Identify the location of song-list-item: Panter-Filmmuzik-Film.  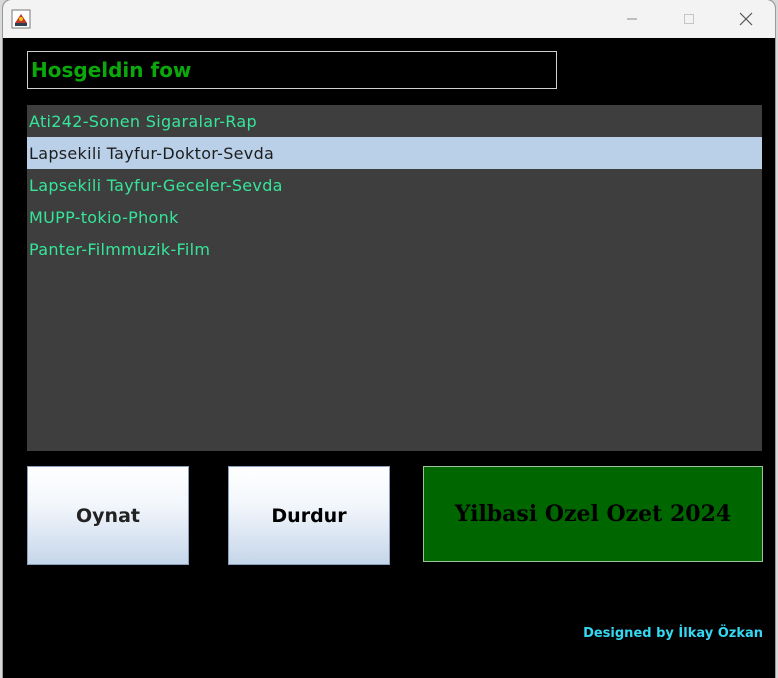
(394, 249).